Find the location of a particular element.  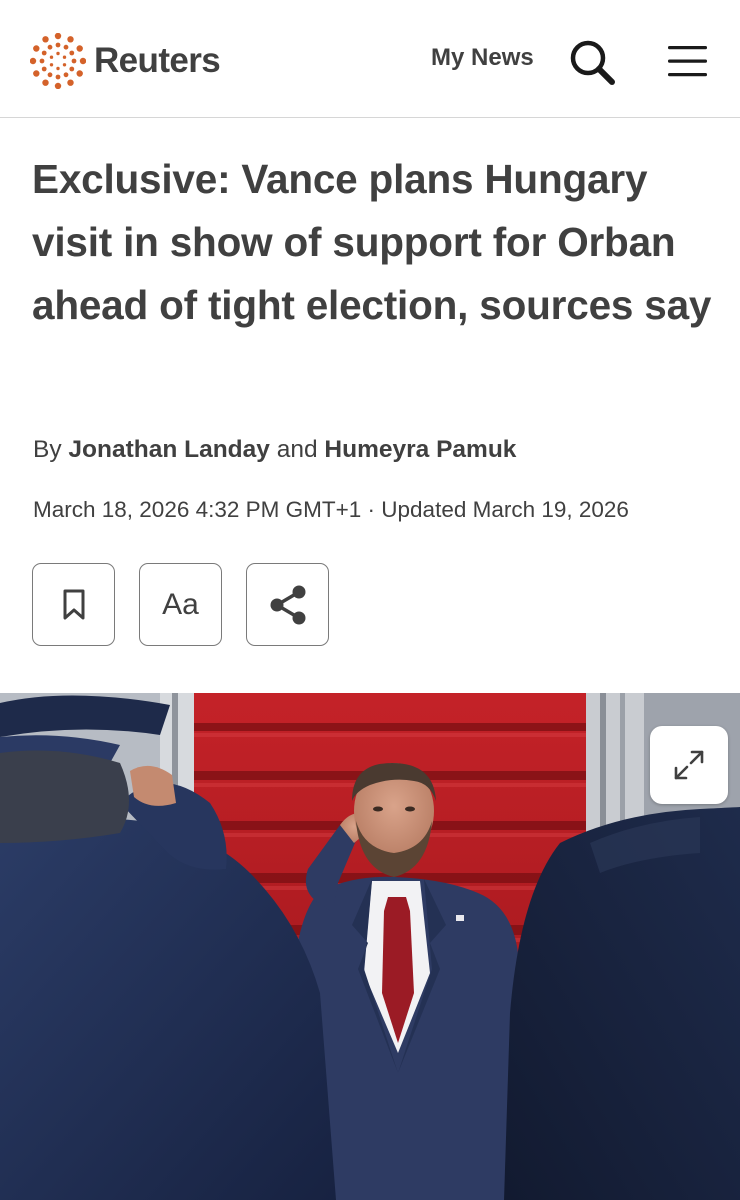

logo-wordmark: Reuters is located at coordinates (157, 60).